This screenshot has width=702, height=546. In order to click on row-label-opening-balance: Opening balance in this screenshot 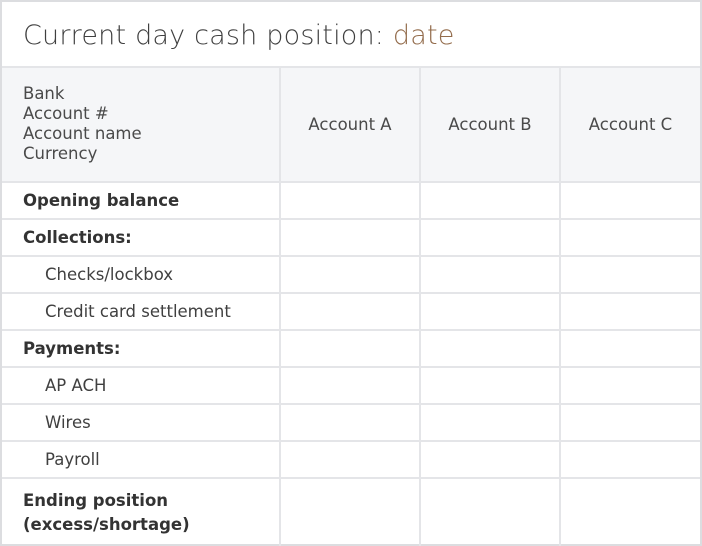, I will do `click(141, 200)`.